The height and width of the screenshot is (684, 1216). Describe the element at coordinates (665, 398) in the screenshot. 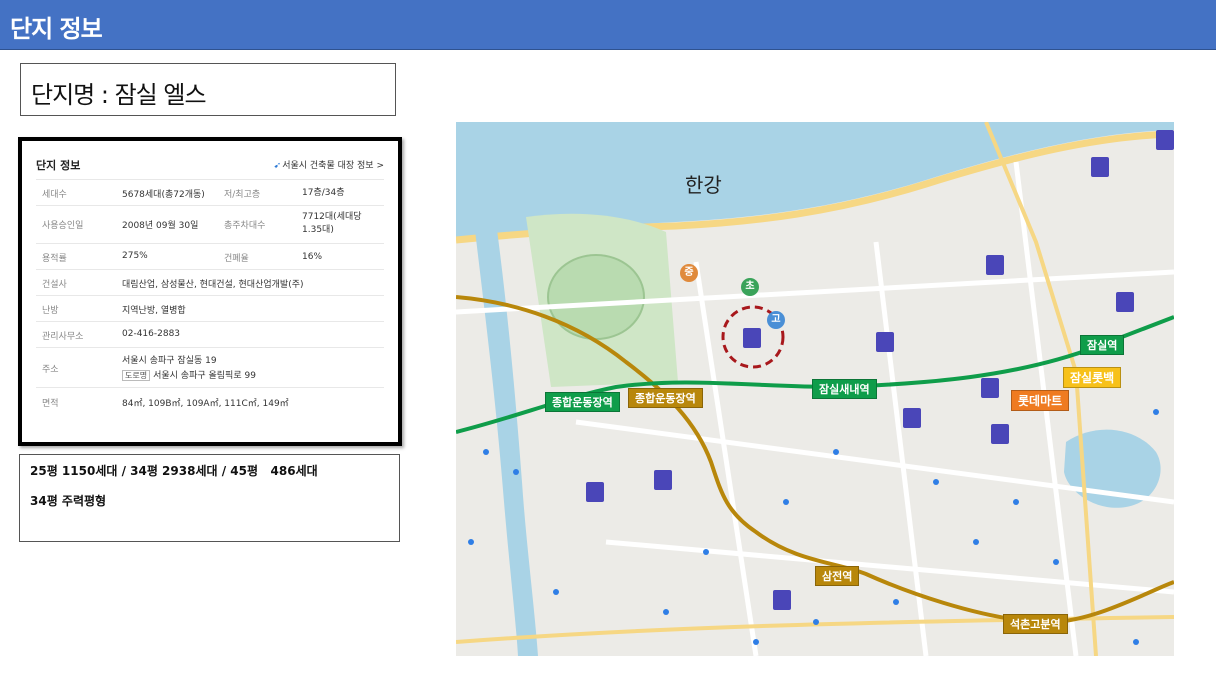

I see `station-sports-complex-line9: 종합운동장역` at that location.